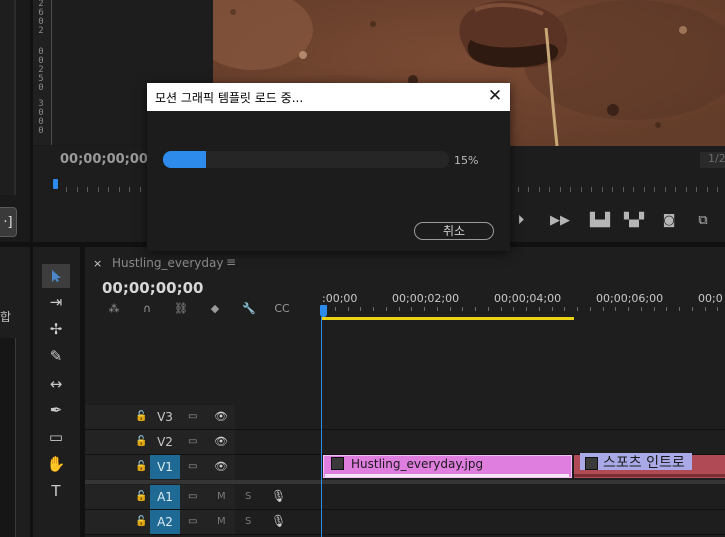  What do you see at coordinates (56, 329) in the screenshot?
I see `ripple-edit-tool-icon: ✢` at bounding box center [56, 329].